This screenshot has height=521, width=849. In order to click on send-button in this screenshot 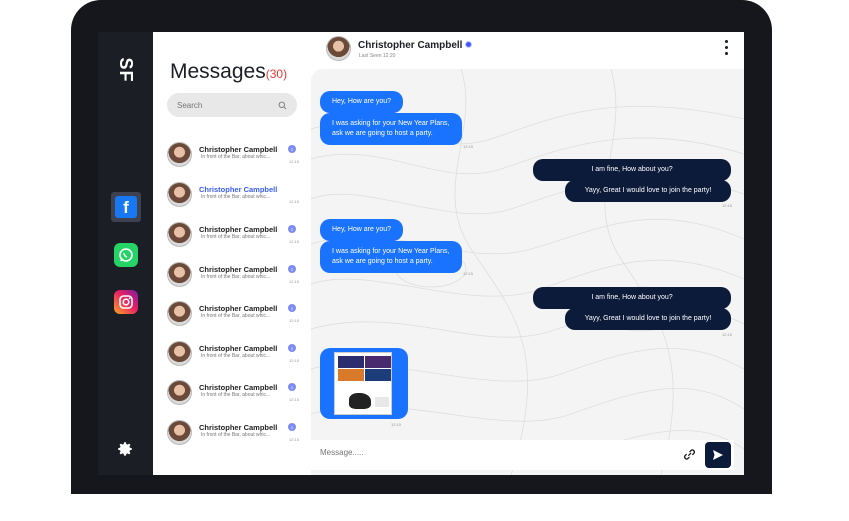, I will do `click(718, 455)`.